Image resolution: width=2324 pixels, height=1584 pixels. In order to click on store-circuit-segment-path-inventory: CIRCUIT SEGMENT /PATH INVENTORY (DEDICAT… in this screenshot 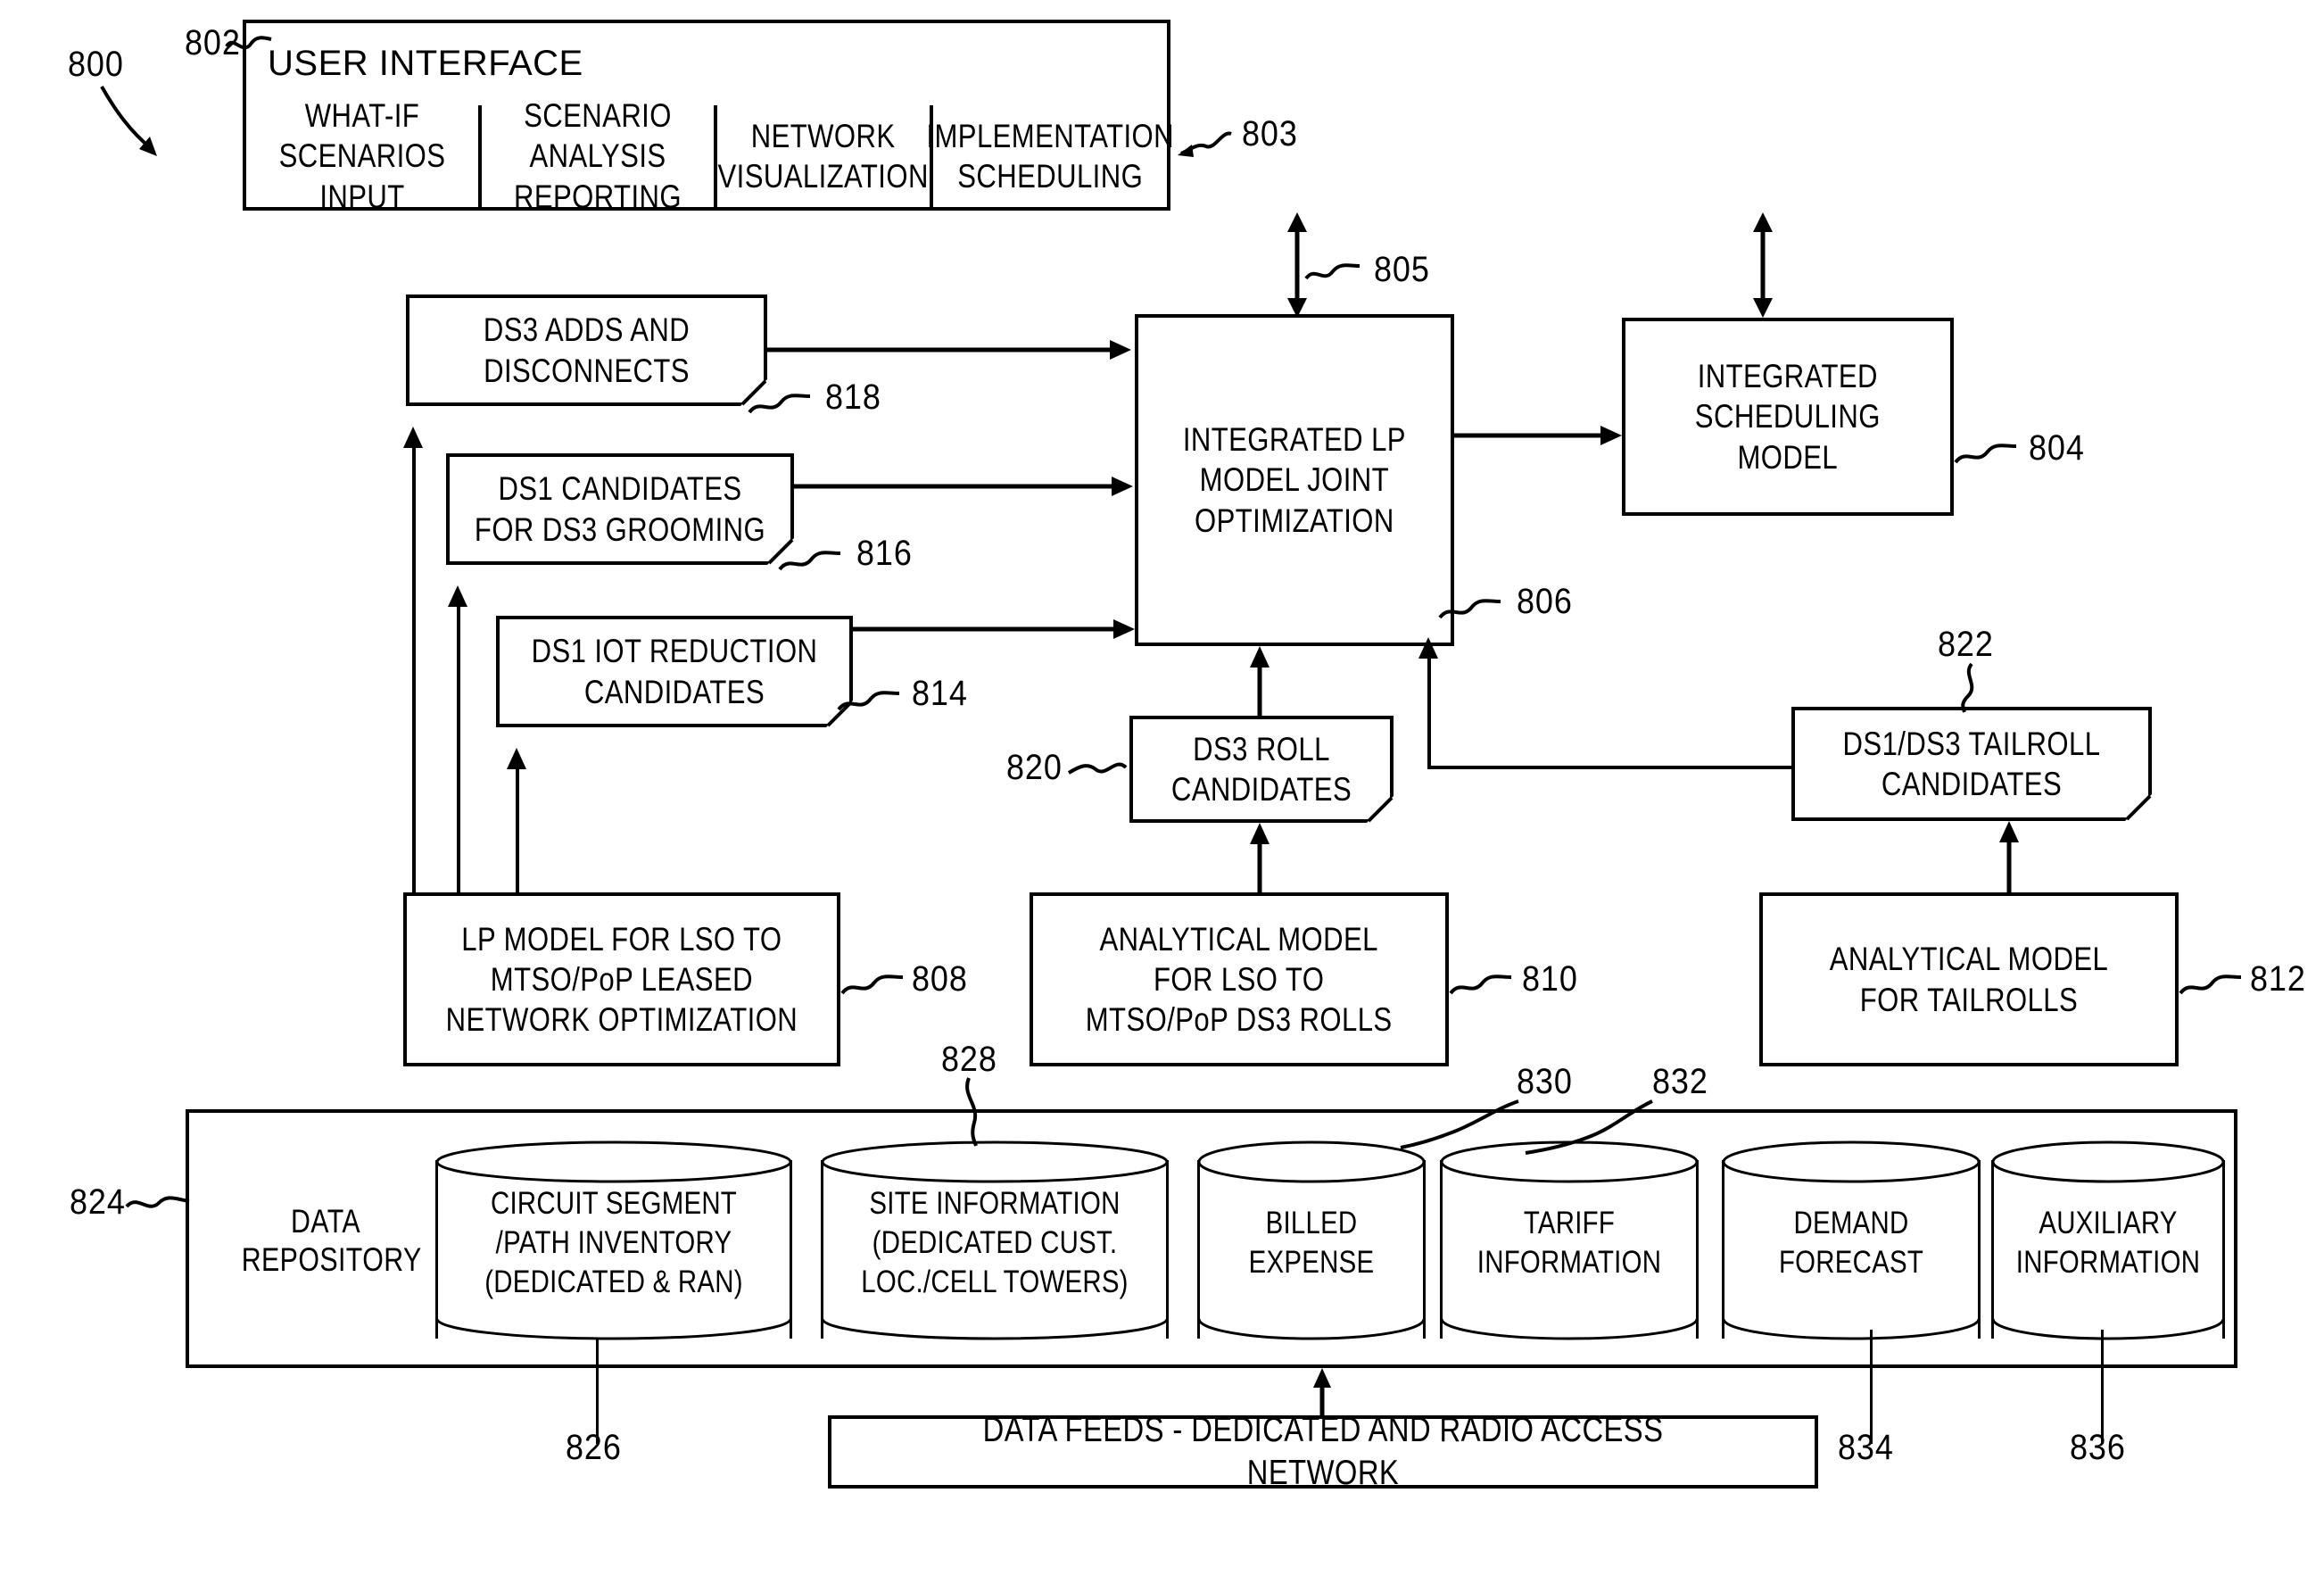, I will do `click(613, 1240)`.